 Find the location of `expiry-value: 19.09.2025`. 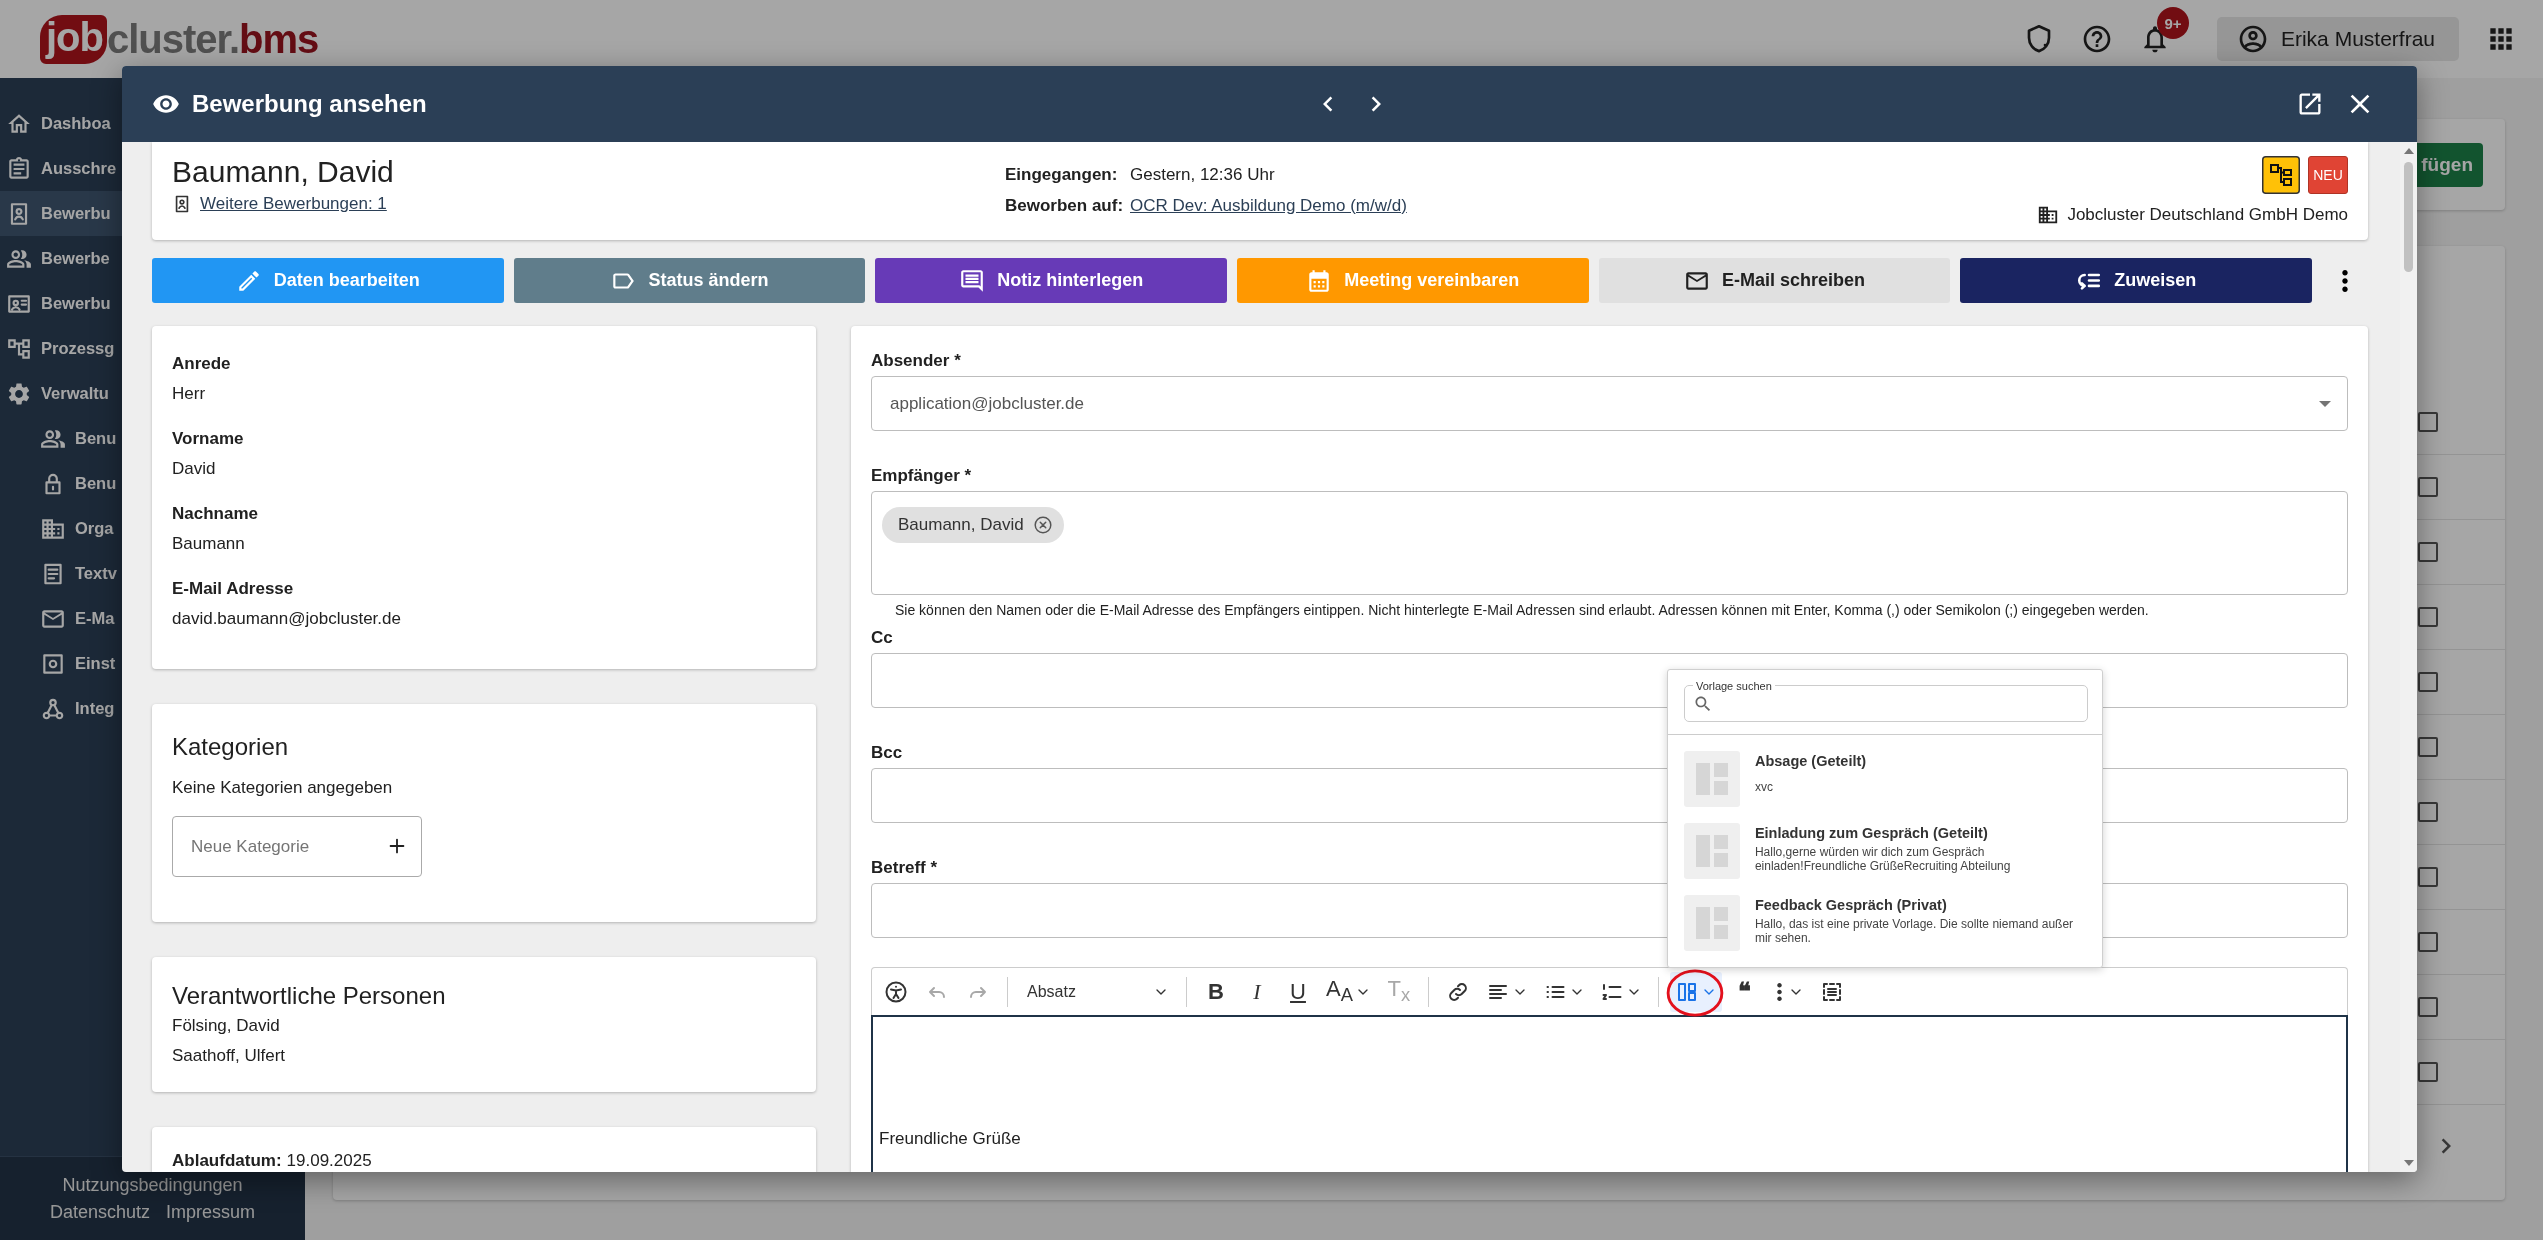

expiry-value: 19.09.2025 is located at coordinates (329, 1161).